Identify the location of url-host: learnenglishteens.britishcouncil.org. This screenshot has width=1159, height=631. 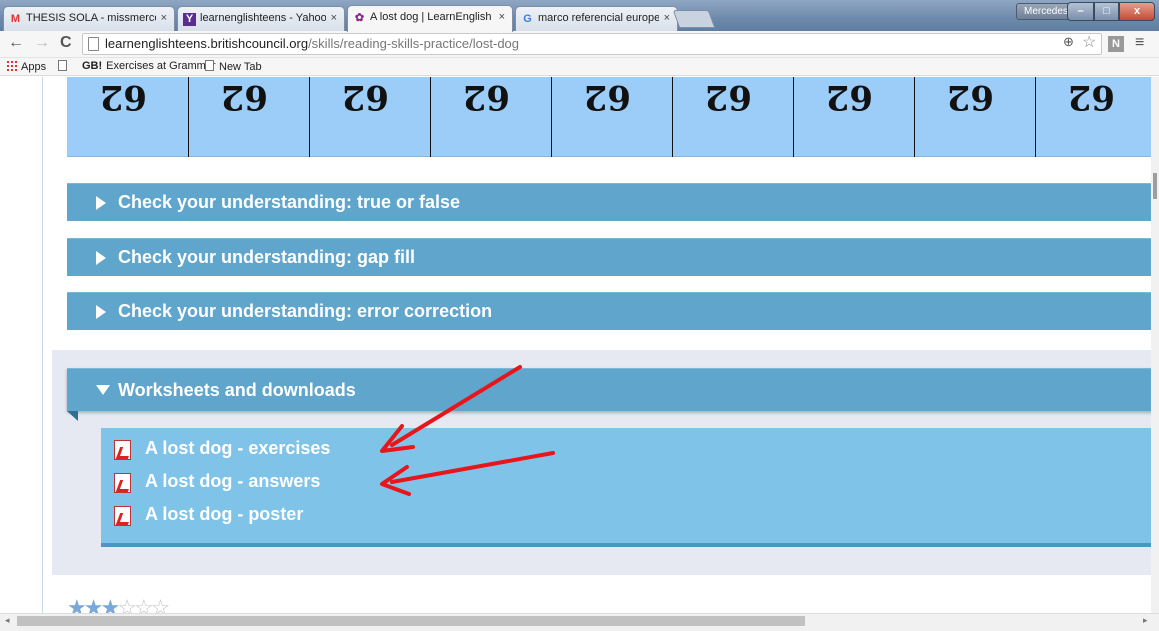
(207, 43).